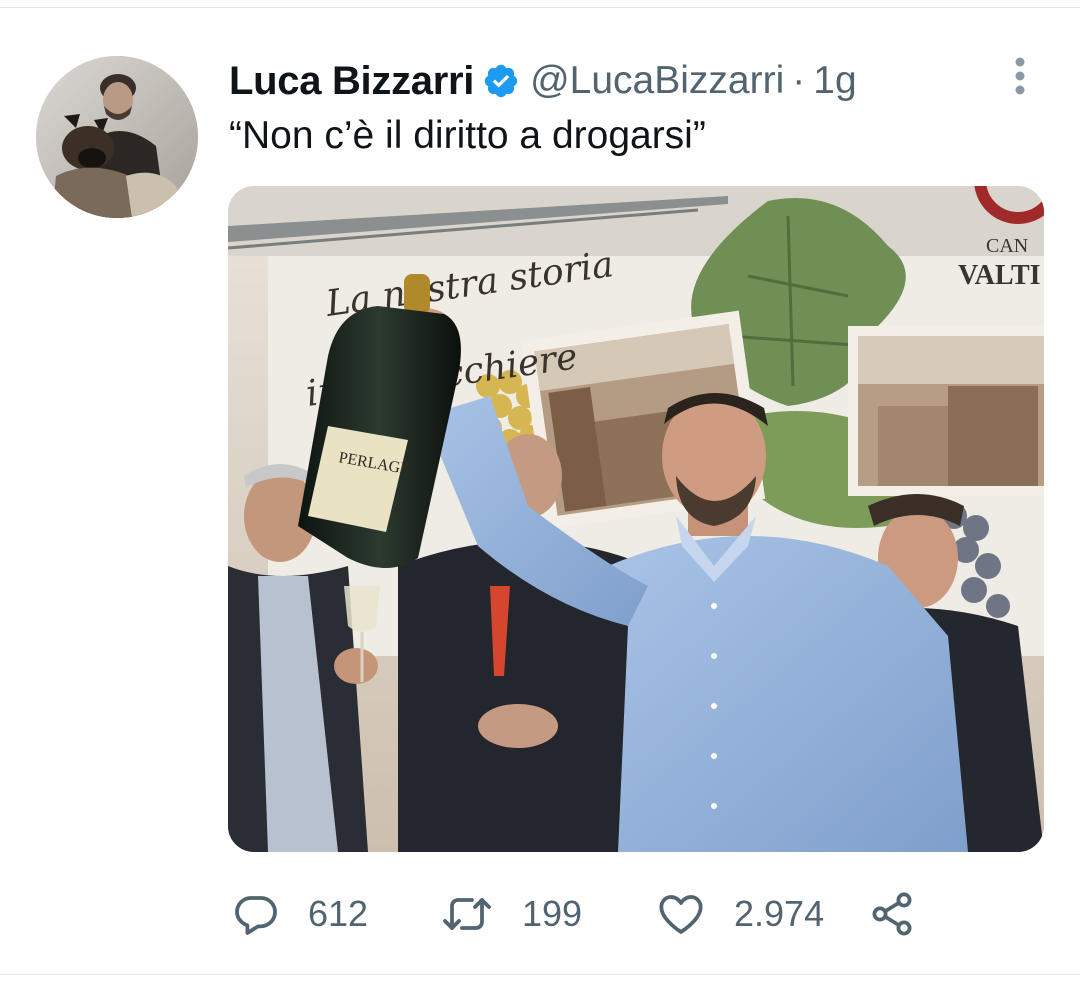  I want to click on like-button: 2.974, so click(740, 914).